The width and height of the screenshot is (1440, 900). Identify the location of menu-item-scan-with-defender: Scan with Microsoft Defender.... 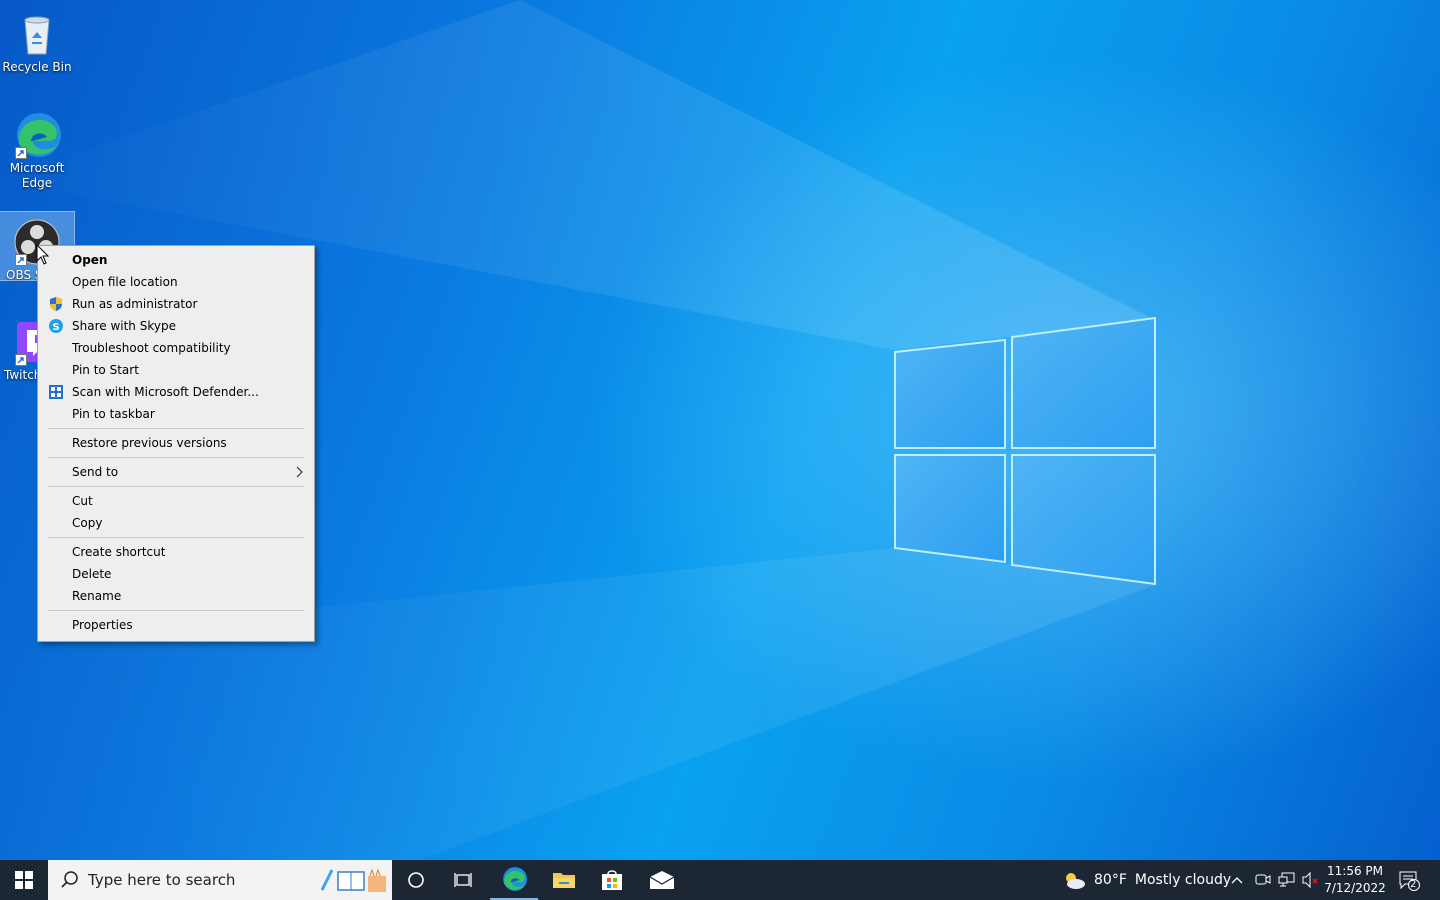
(176, 392).